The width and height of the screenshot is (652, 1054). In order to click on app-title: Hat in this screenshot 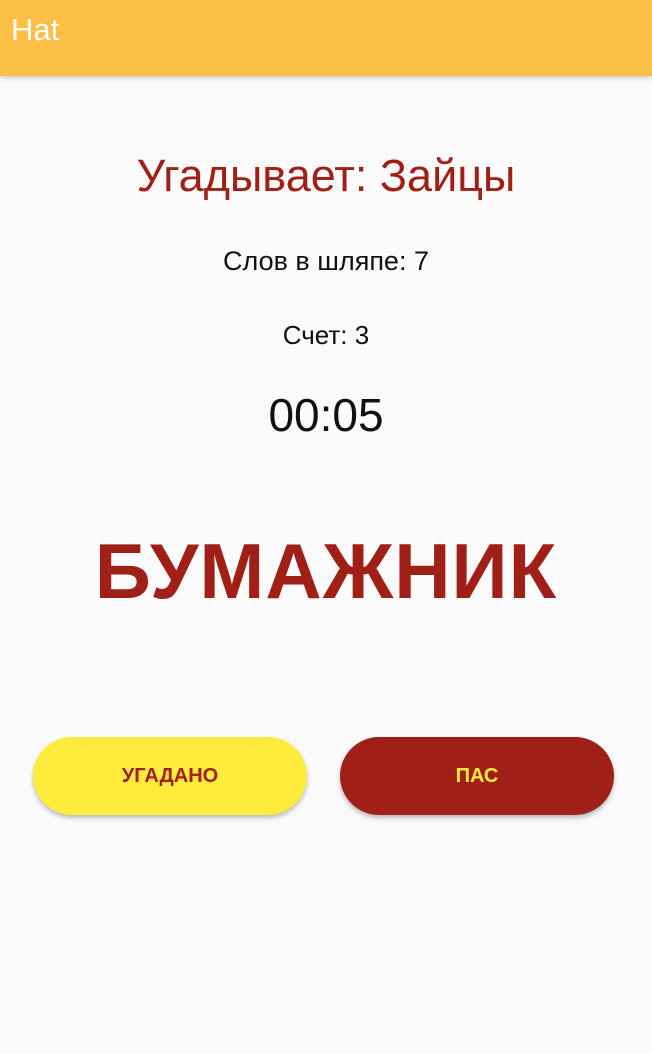, I will do `click(35, 29)`.